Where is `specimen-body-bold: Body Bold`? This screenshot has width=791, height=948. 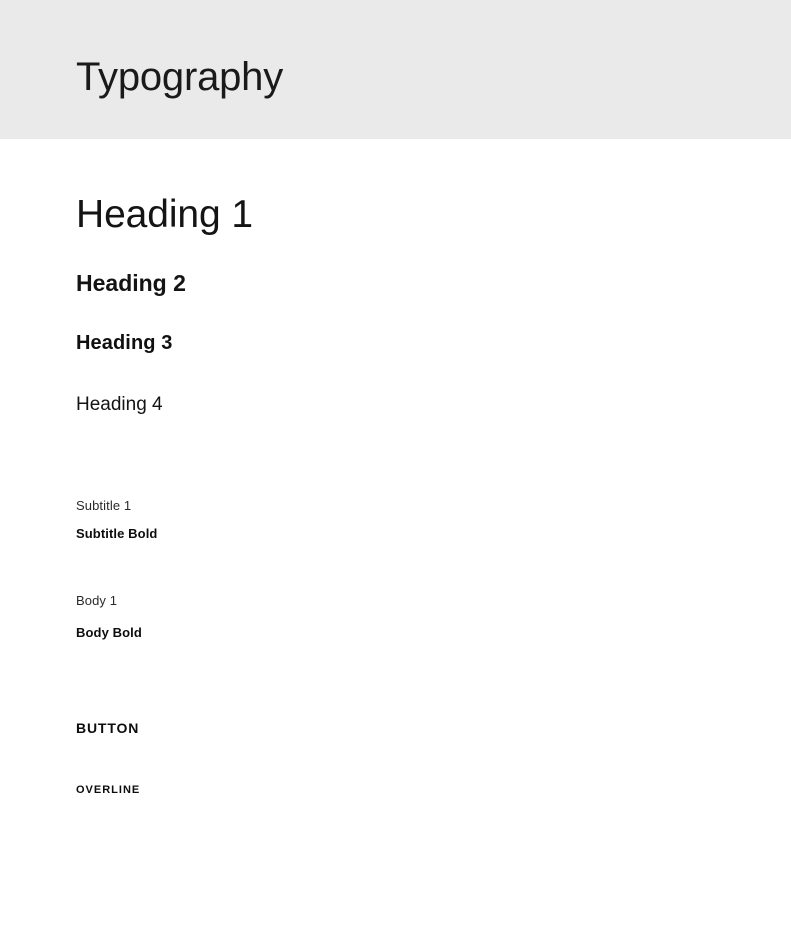
specimen-body-bold: Body Bold is located at coordinates (109, 632).